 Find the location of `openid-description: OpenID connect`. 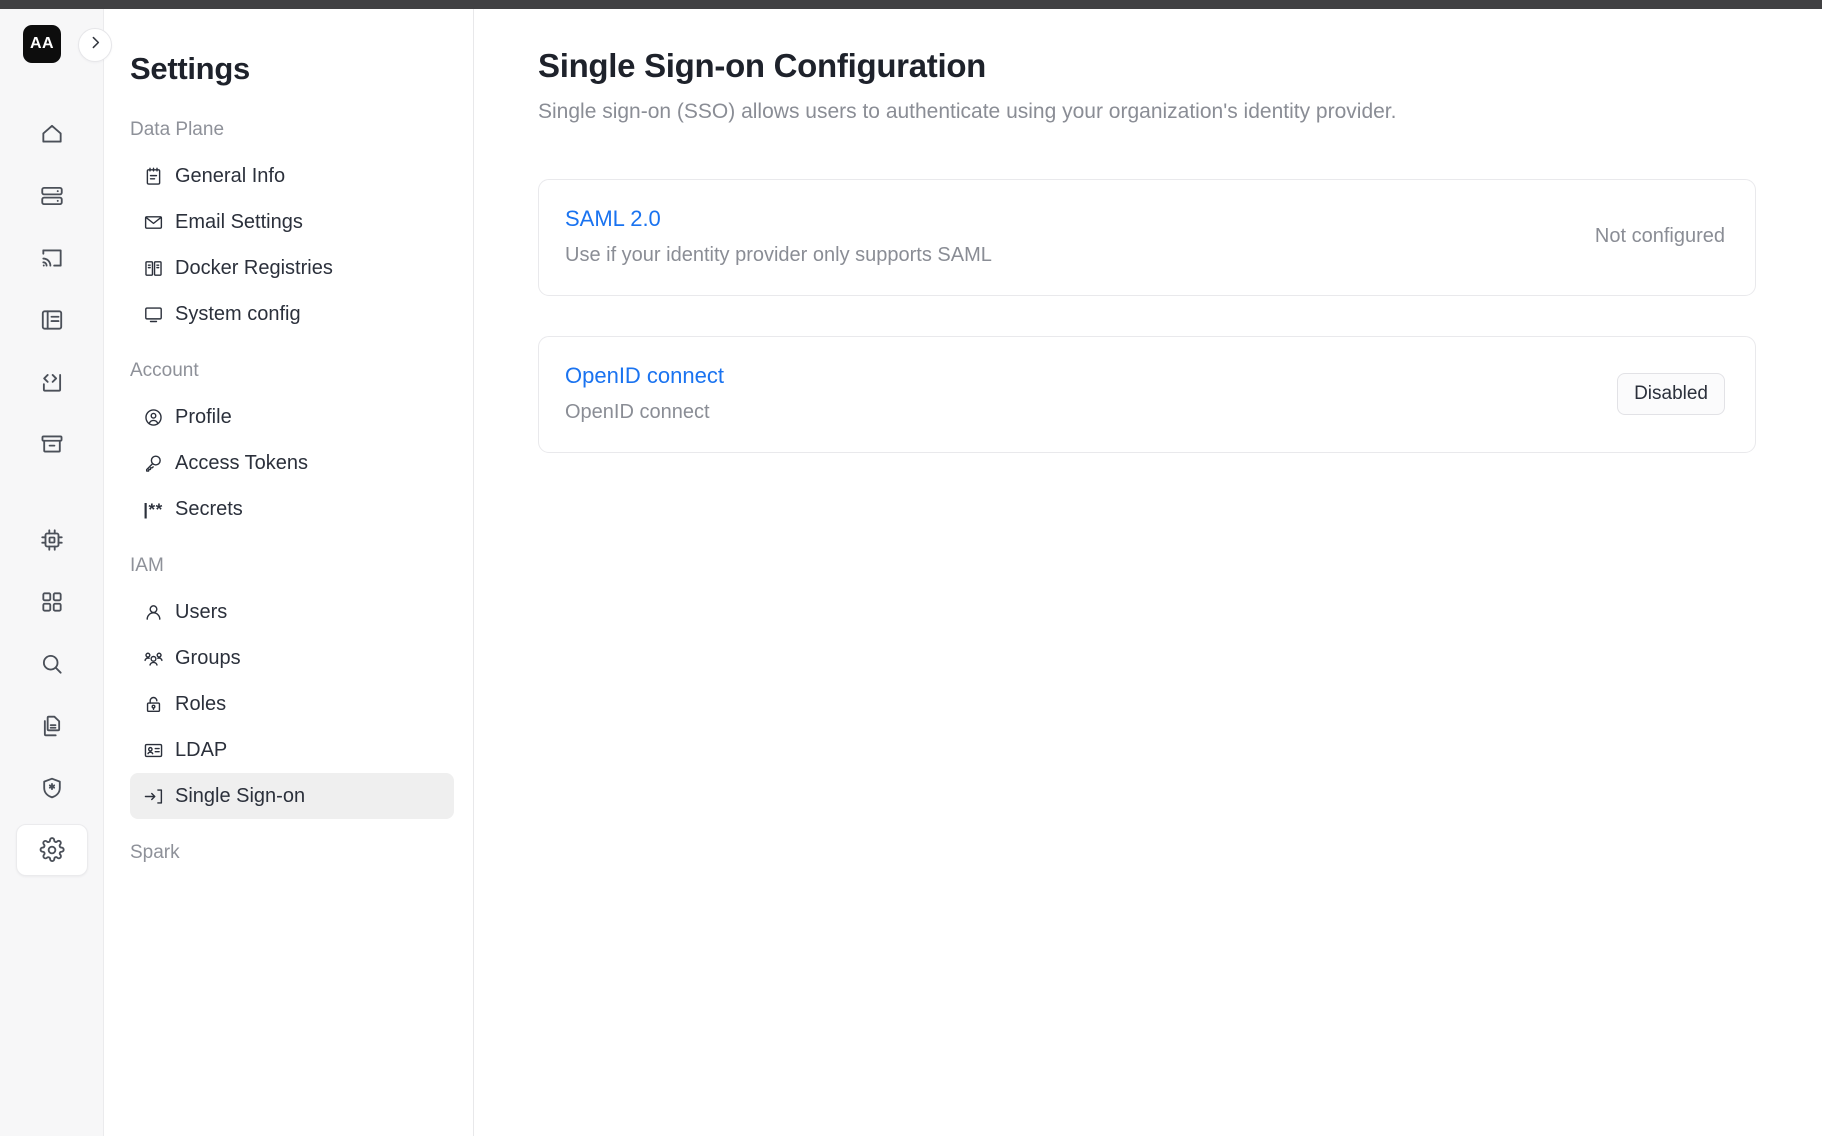

openid-description: OpenID connect is located at coordinates (637, 412).